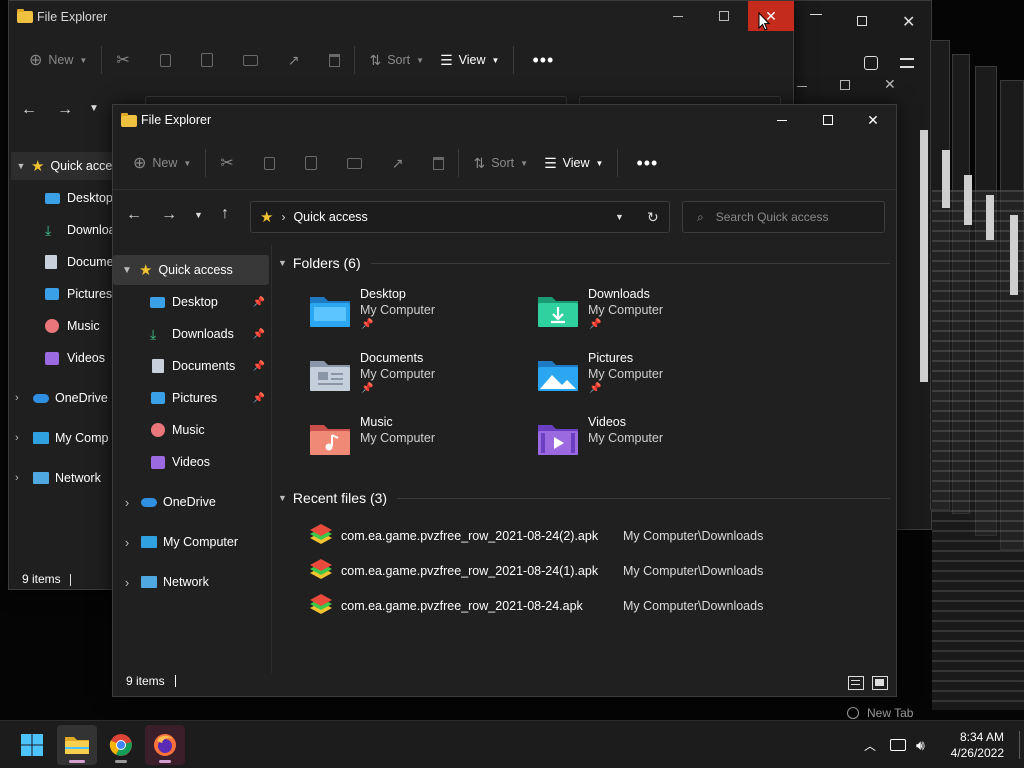  Describe the element at coordinates (158, 462) in the screenshot. I see `videos-icon` at that location.